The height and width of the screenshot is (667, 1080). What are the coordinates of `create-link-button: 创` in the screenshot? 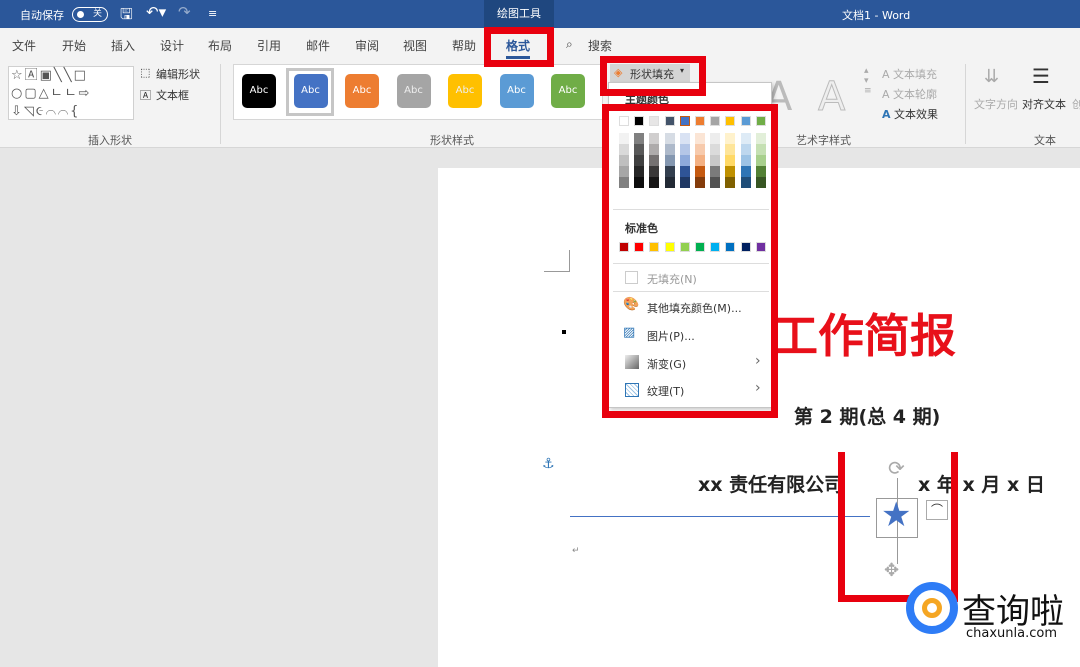 It's located at (1076, 104).